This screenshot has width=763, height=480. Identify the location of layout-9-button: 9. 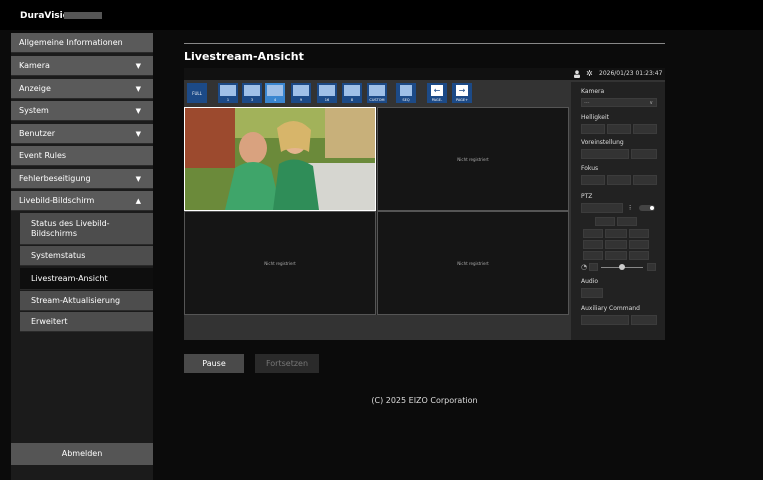
(301, 93).